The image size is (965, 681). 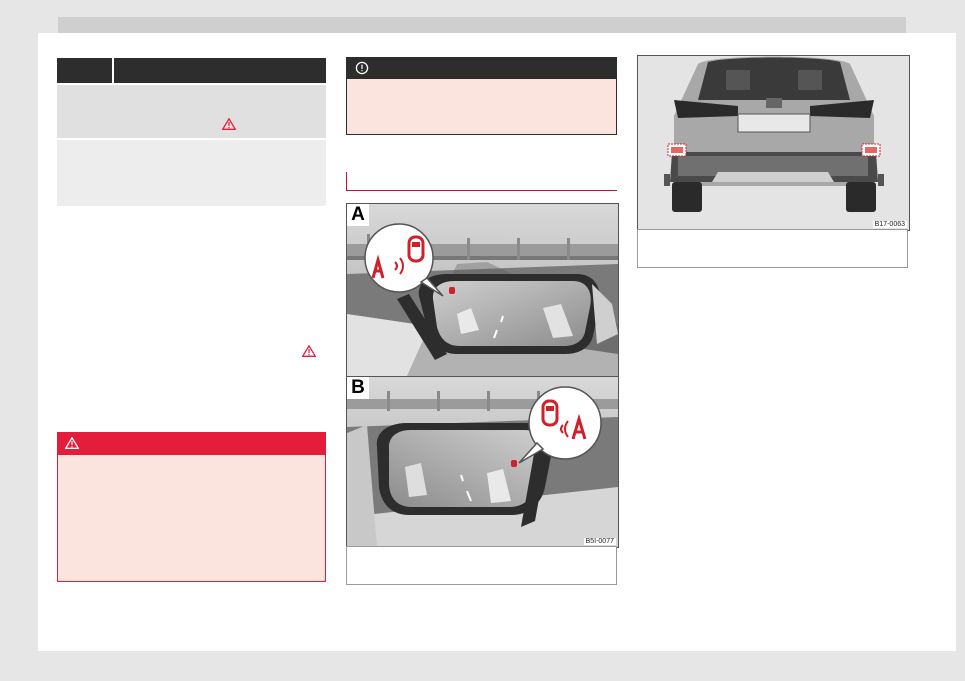 I want to click on table-header-divider, so click(x=113, y=70).